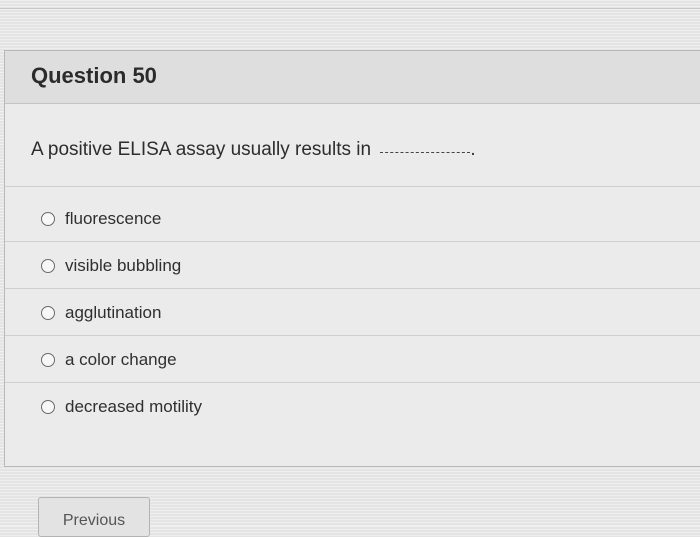 Image resolution: width=700 pixels, height=537 pixels. What do you see at coordinates (94, 75) in the screenshot?
I see `question-title: Question 50` at bounding box center [94, 75].